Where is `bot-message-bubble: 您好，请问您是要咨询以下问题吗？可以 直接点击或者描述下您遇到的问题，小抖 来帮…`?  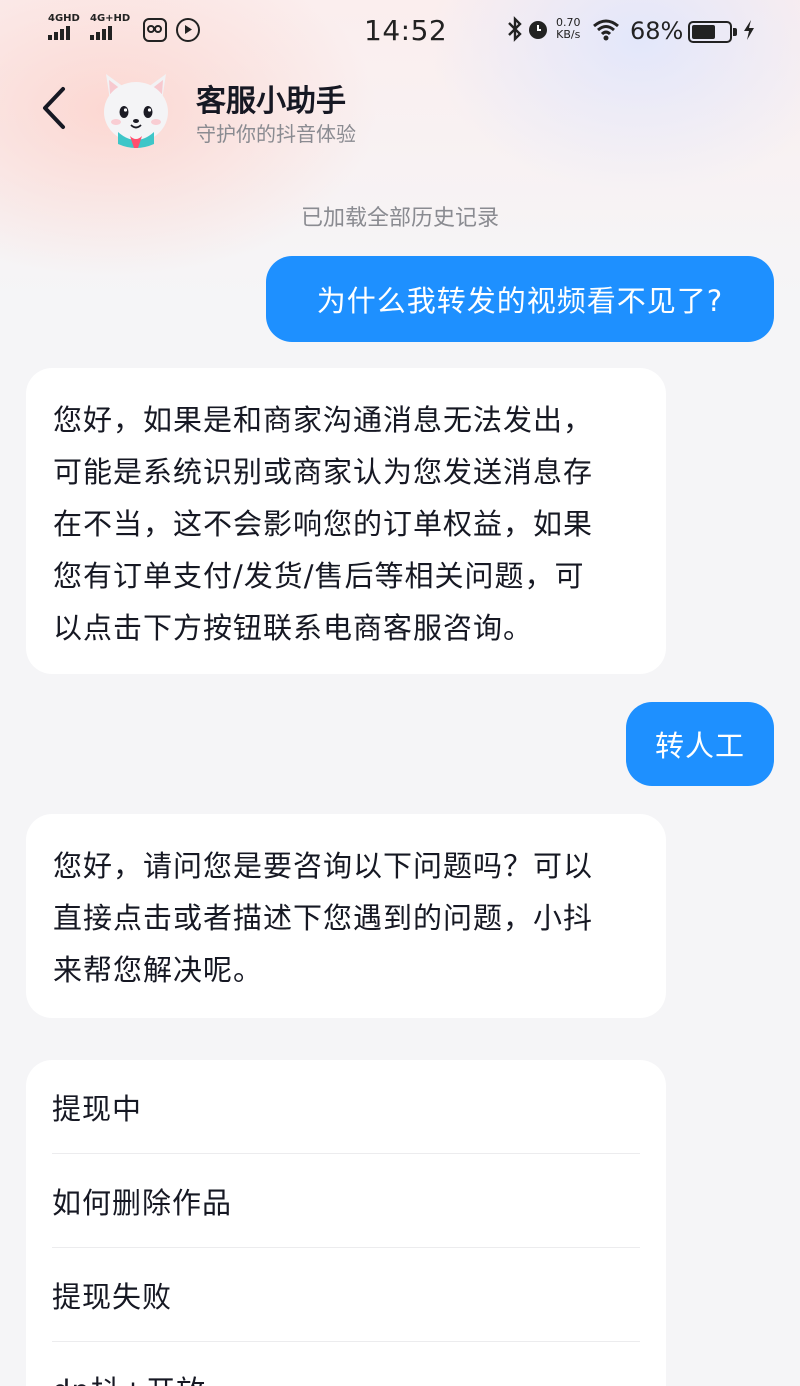
bot-message-bubble: 您好，请问您是要咨询以下问题吗？可以 直接点击或者描述下您遇到的问题，小抖 来帮… is located at coordinates (346, 916).